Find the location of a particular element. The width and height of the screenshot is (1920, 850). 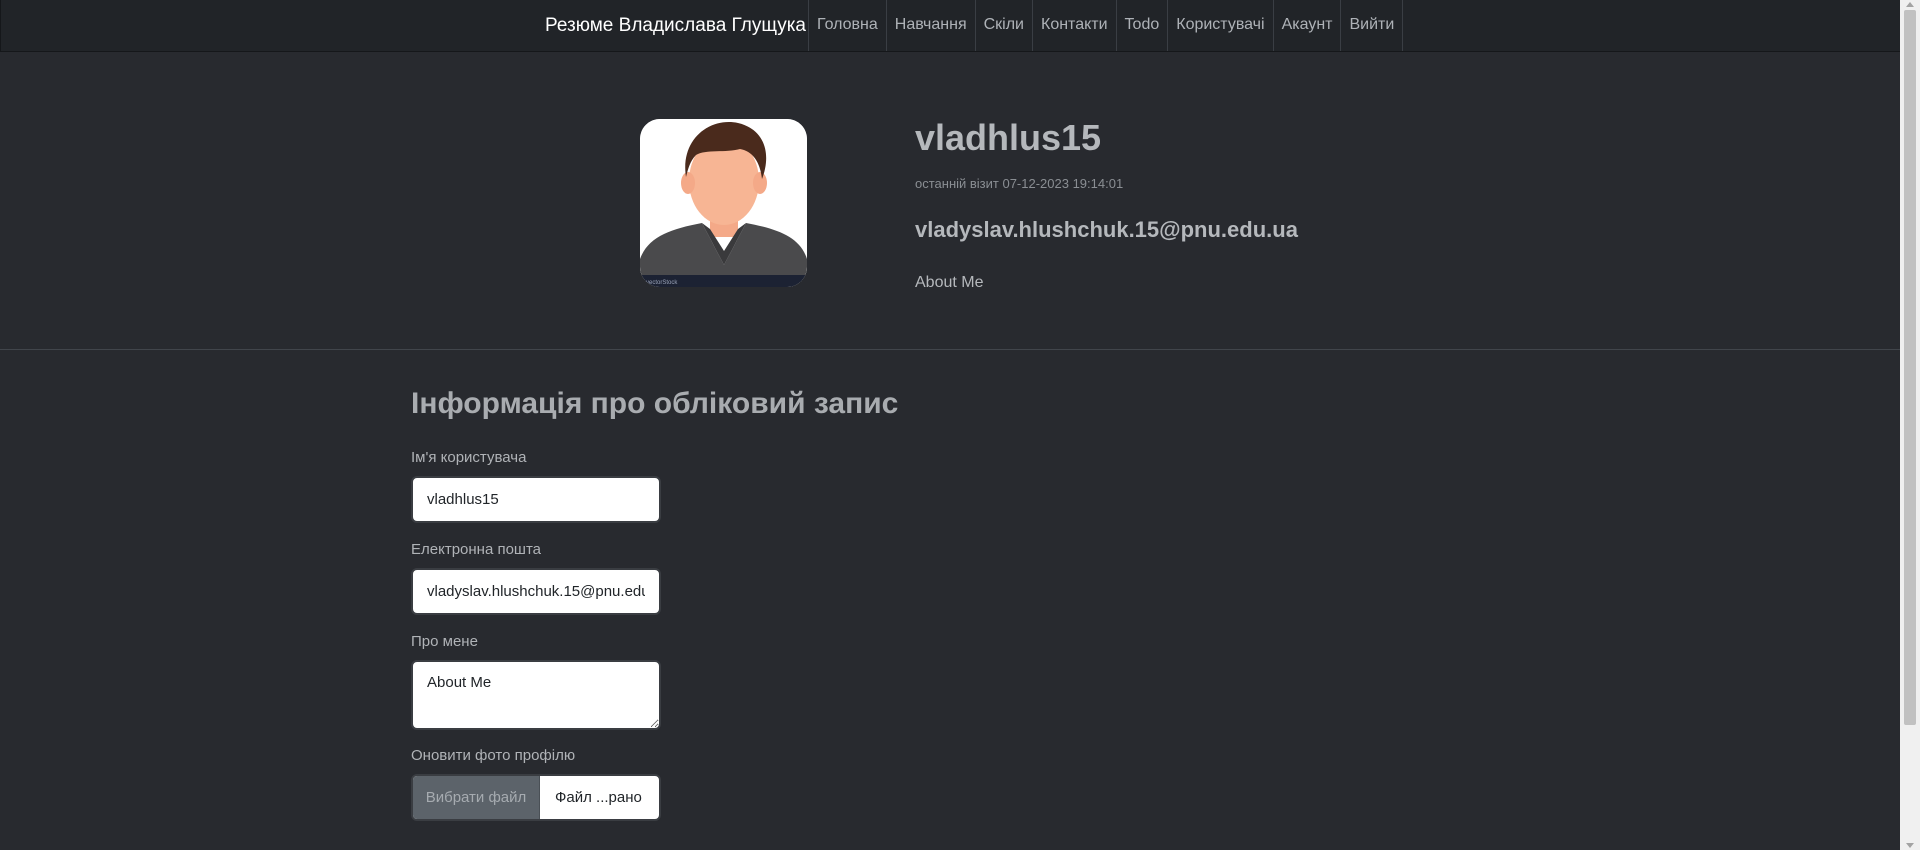

username-input is located at coordinates (536, 499).